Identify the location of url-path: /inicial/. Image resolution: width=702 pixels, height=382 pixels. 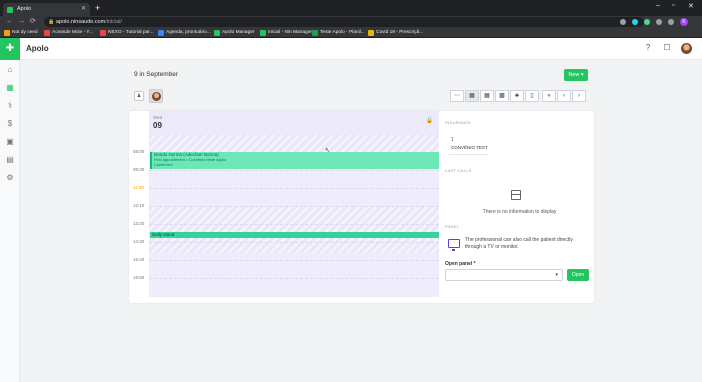
(114, 22).